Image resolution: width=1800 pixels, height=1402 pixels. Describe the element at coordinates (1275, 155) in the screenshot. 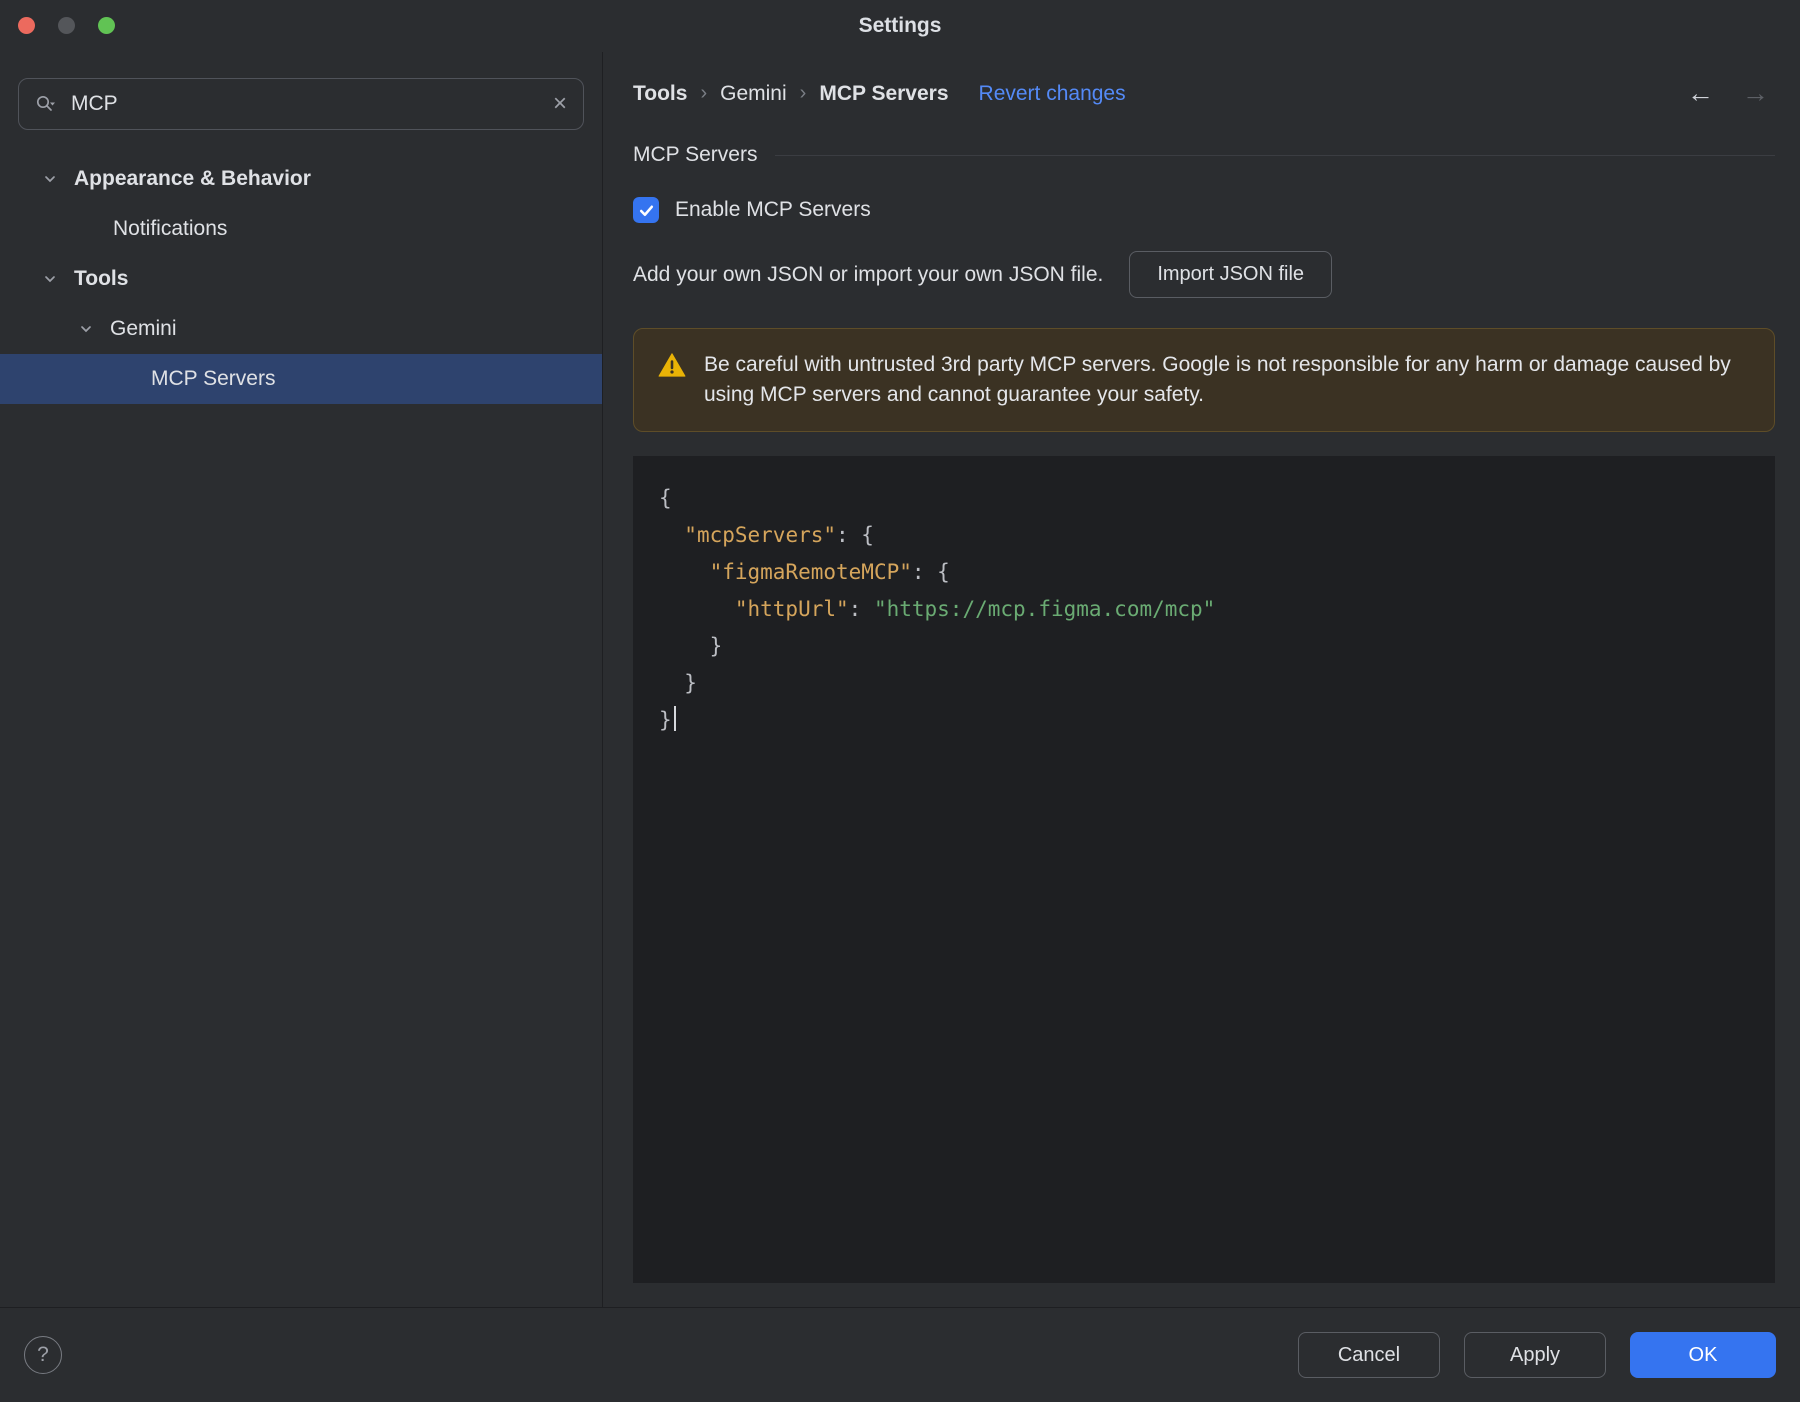

I see `section-divider` at that location.